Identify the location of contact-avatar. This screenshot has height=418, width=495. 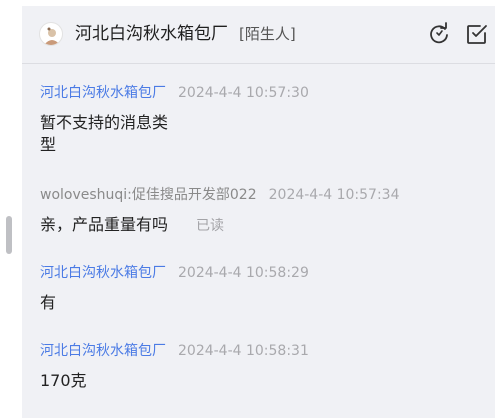
(51, 34).